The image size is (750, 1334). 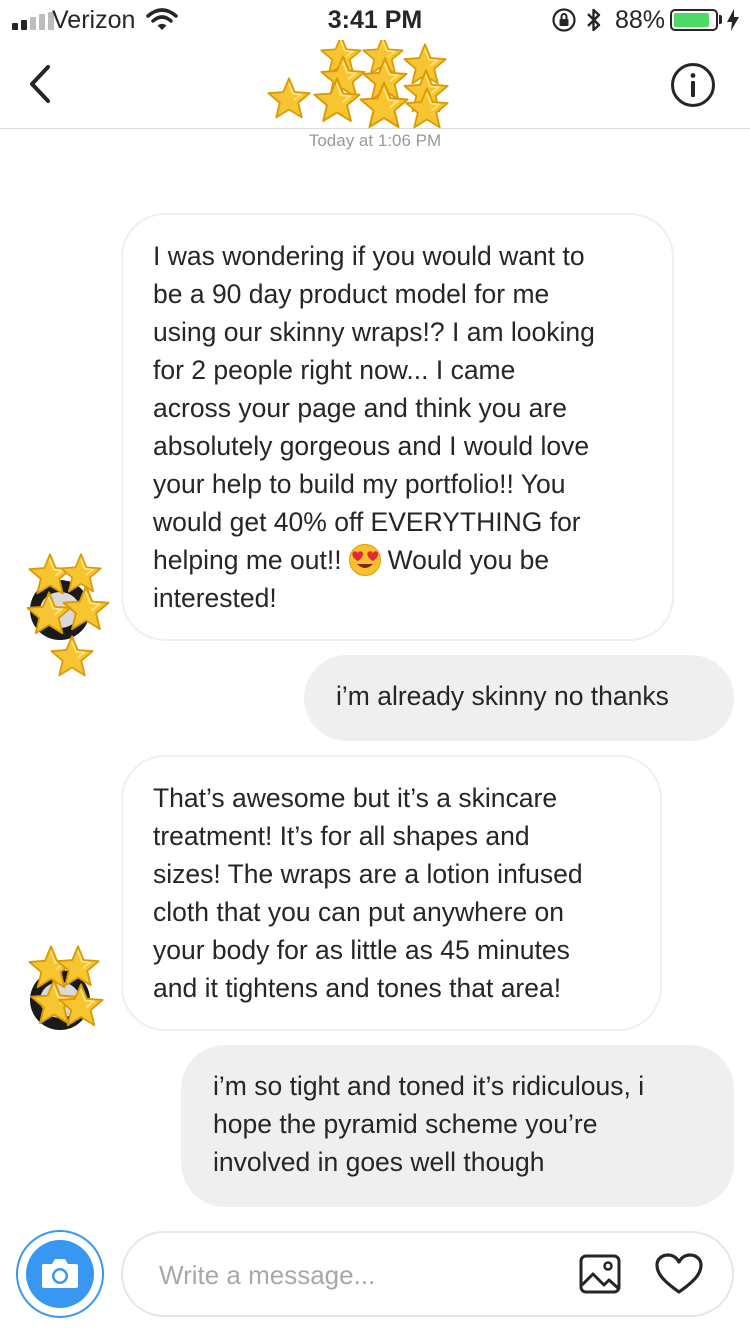 What do you see at coordinates (405, 1124) in the screenshot?
I see `message-line: hope the pyramid scheme you’re` at bounding box center [405, 1124].